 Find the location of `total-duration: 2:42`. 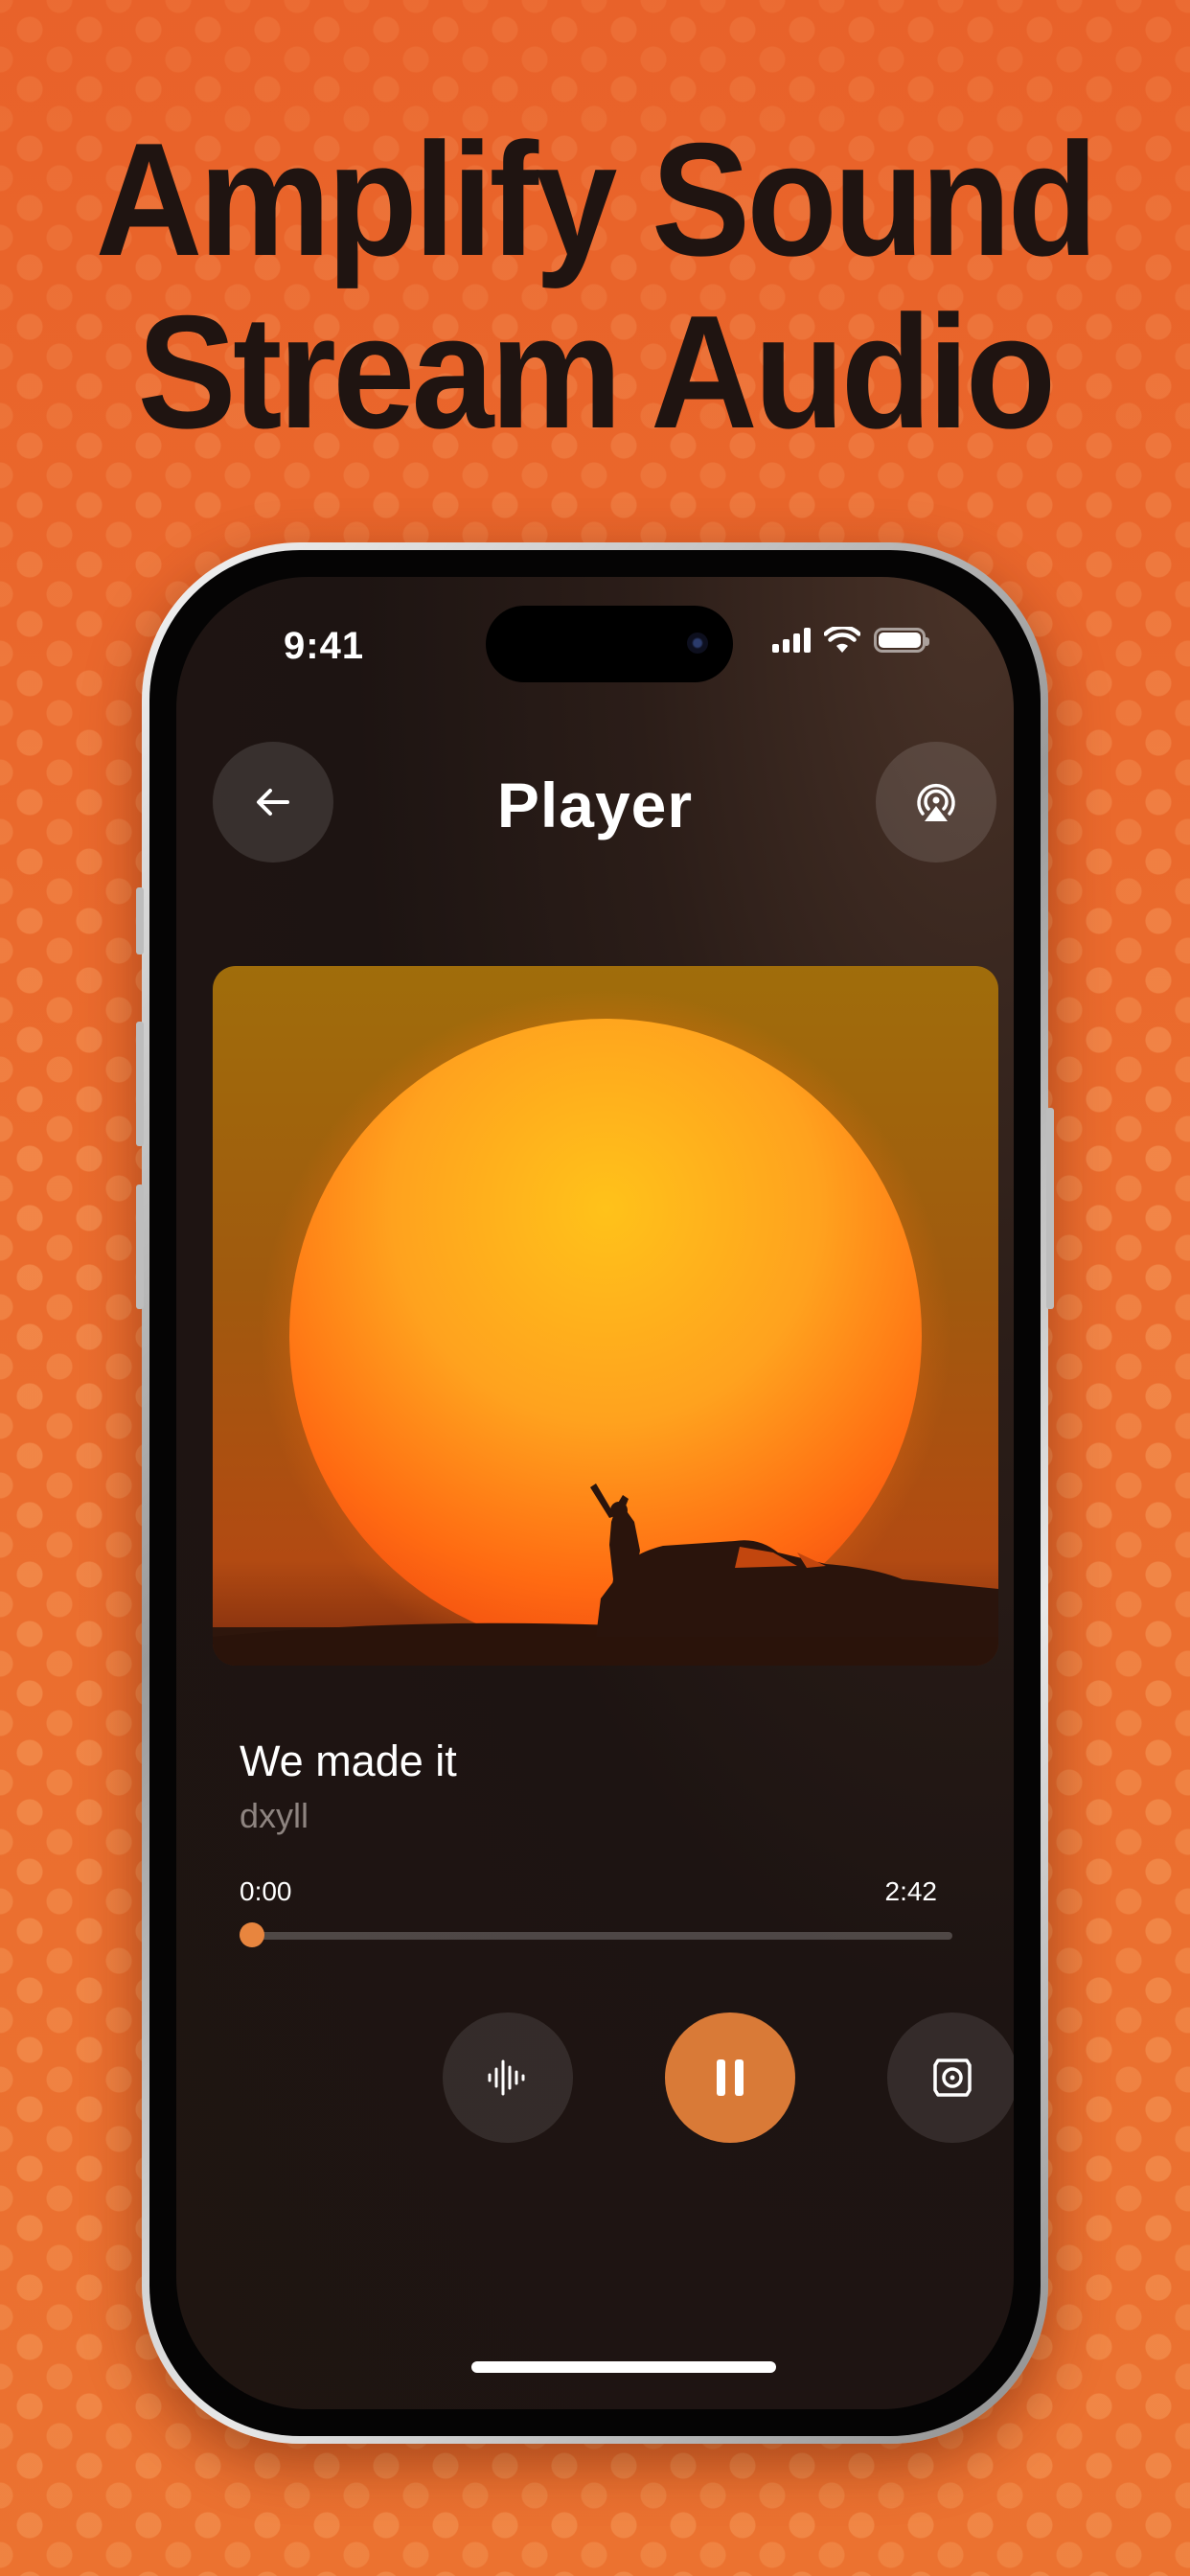

total-duration: 2:42 is located at coordinates (911, 1891).